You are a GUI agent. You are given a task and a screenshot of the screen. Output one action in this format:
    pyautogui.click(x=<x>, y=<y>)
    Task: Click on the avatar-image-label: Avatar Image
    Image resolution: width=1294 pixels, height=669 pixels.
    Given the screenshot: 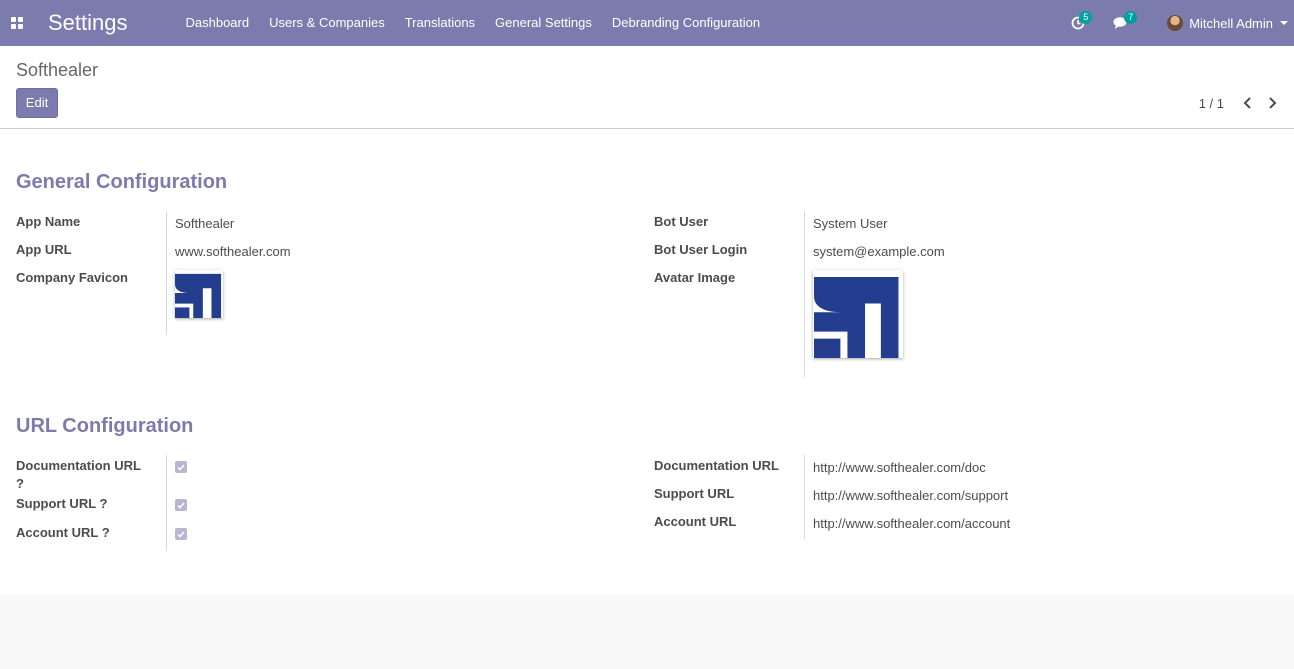 What is the action you would take?
    pyautogui.click(x=695, y=277)
    